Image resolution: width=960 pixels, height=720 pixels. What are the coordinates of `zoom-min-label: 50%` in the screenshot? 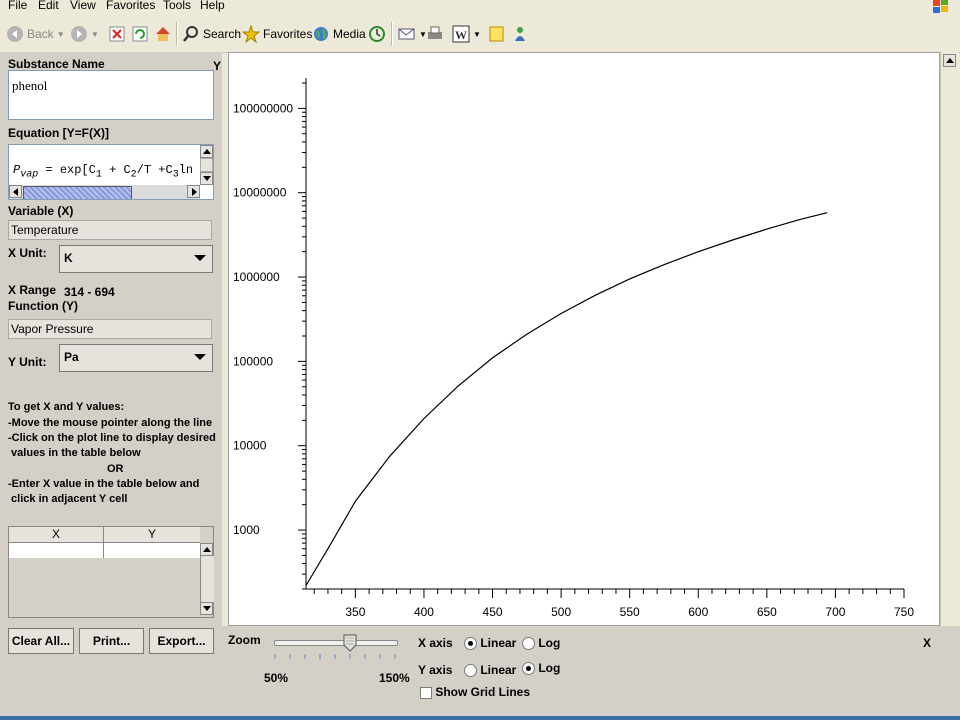 It's located at (276, 678).